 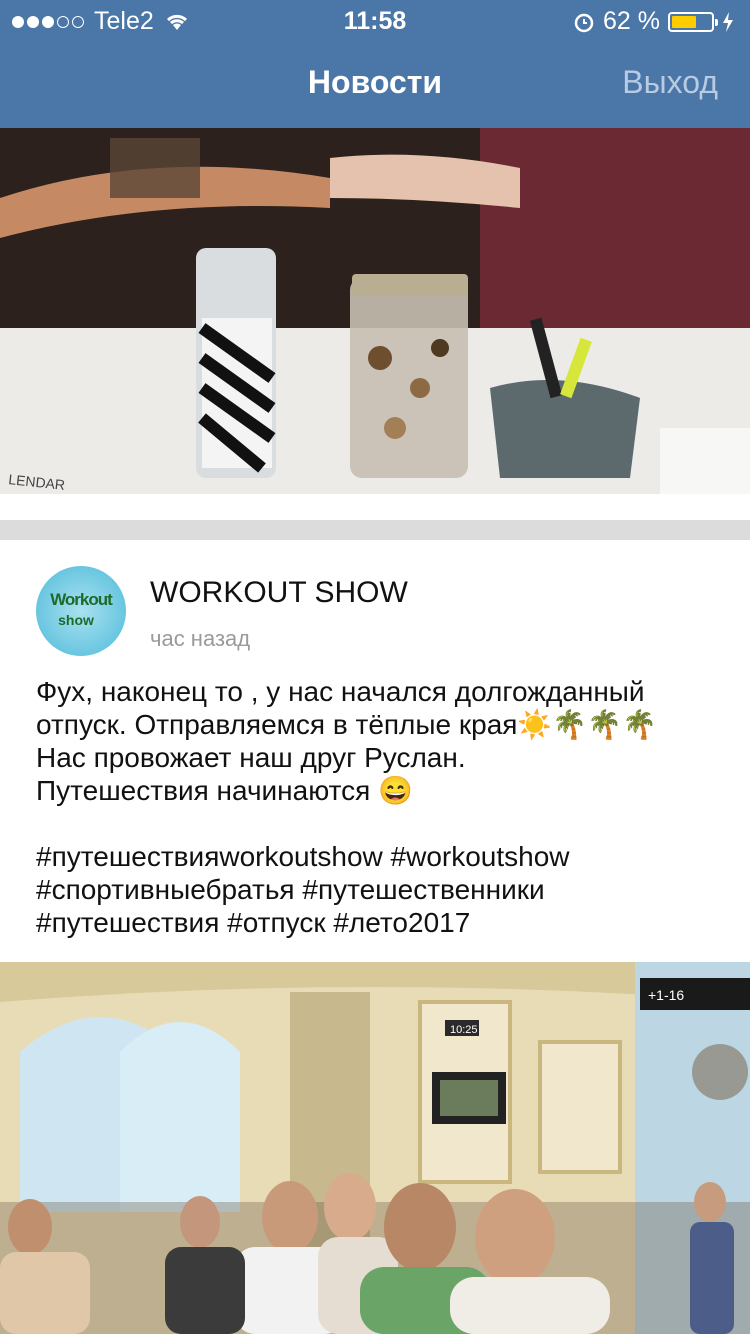 What do you see at coordinates (251, 757) in the screenshot?
I see `post-line: Нас провожает наш друг Руслан.` at bounding box center [251, 757].